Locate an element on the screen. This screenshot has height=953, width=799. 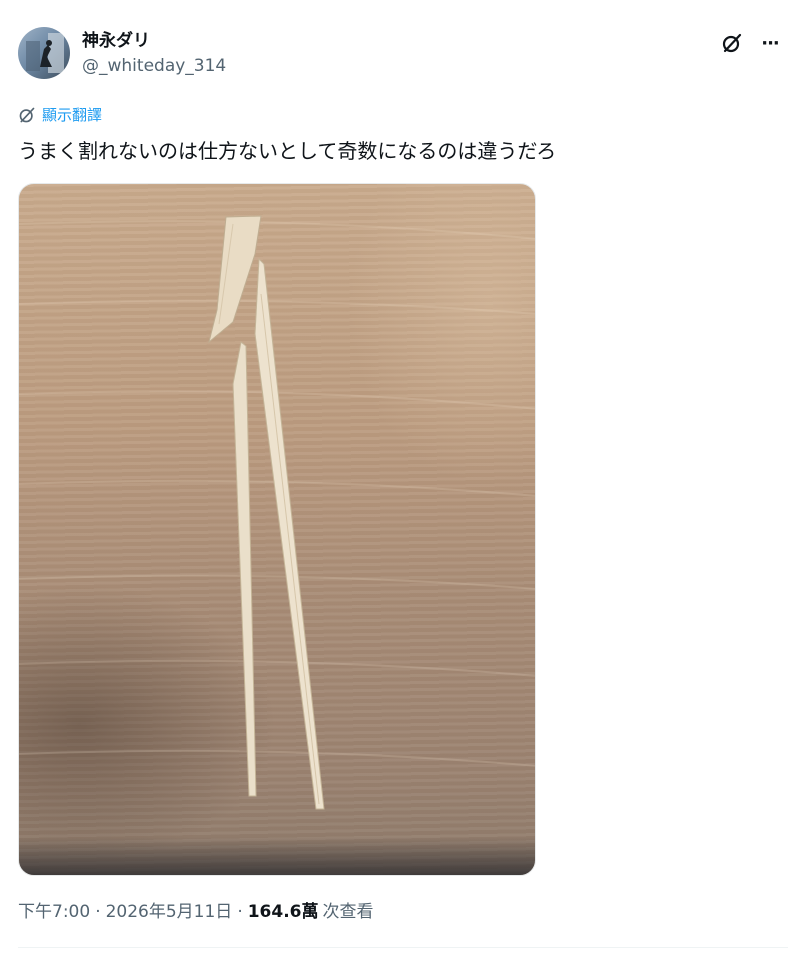
more-icon: ··· is located at coordinates (770, 43).